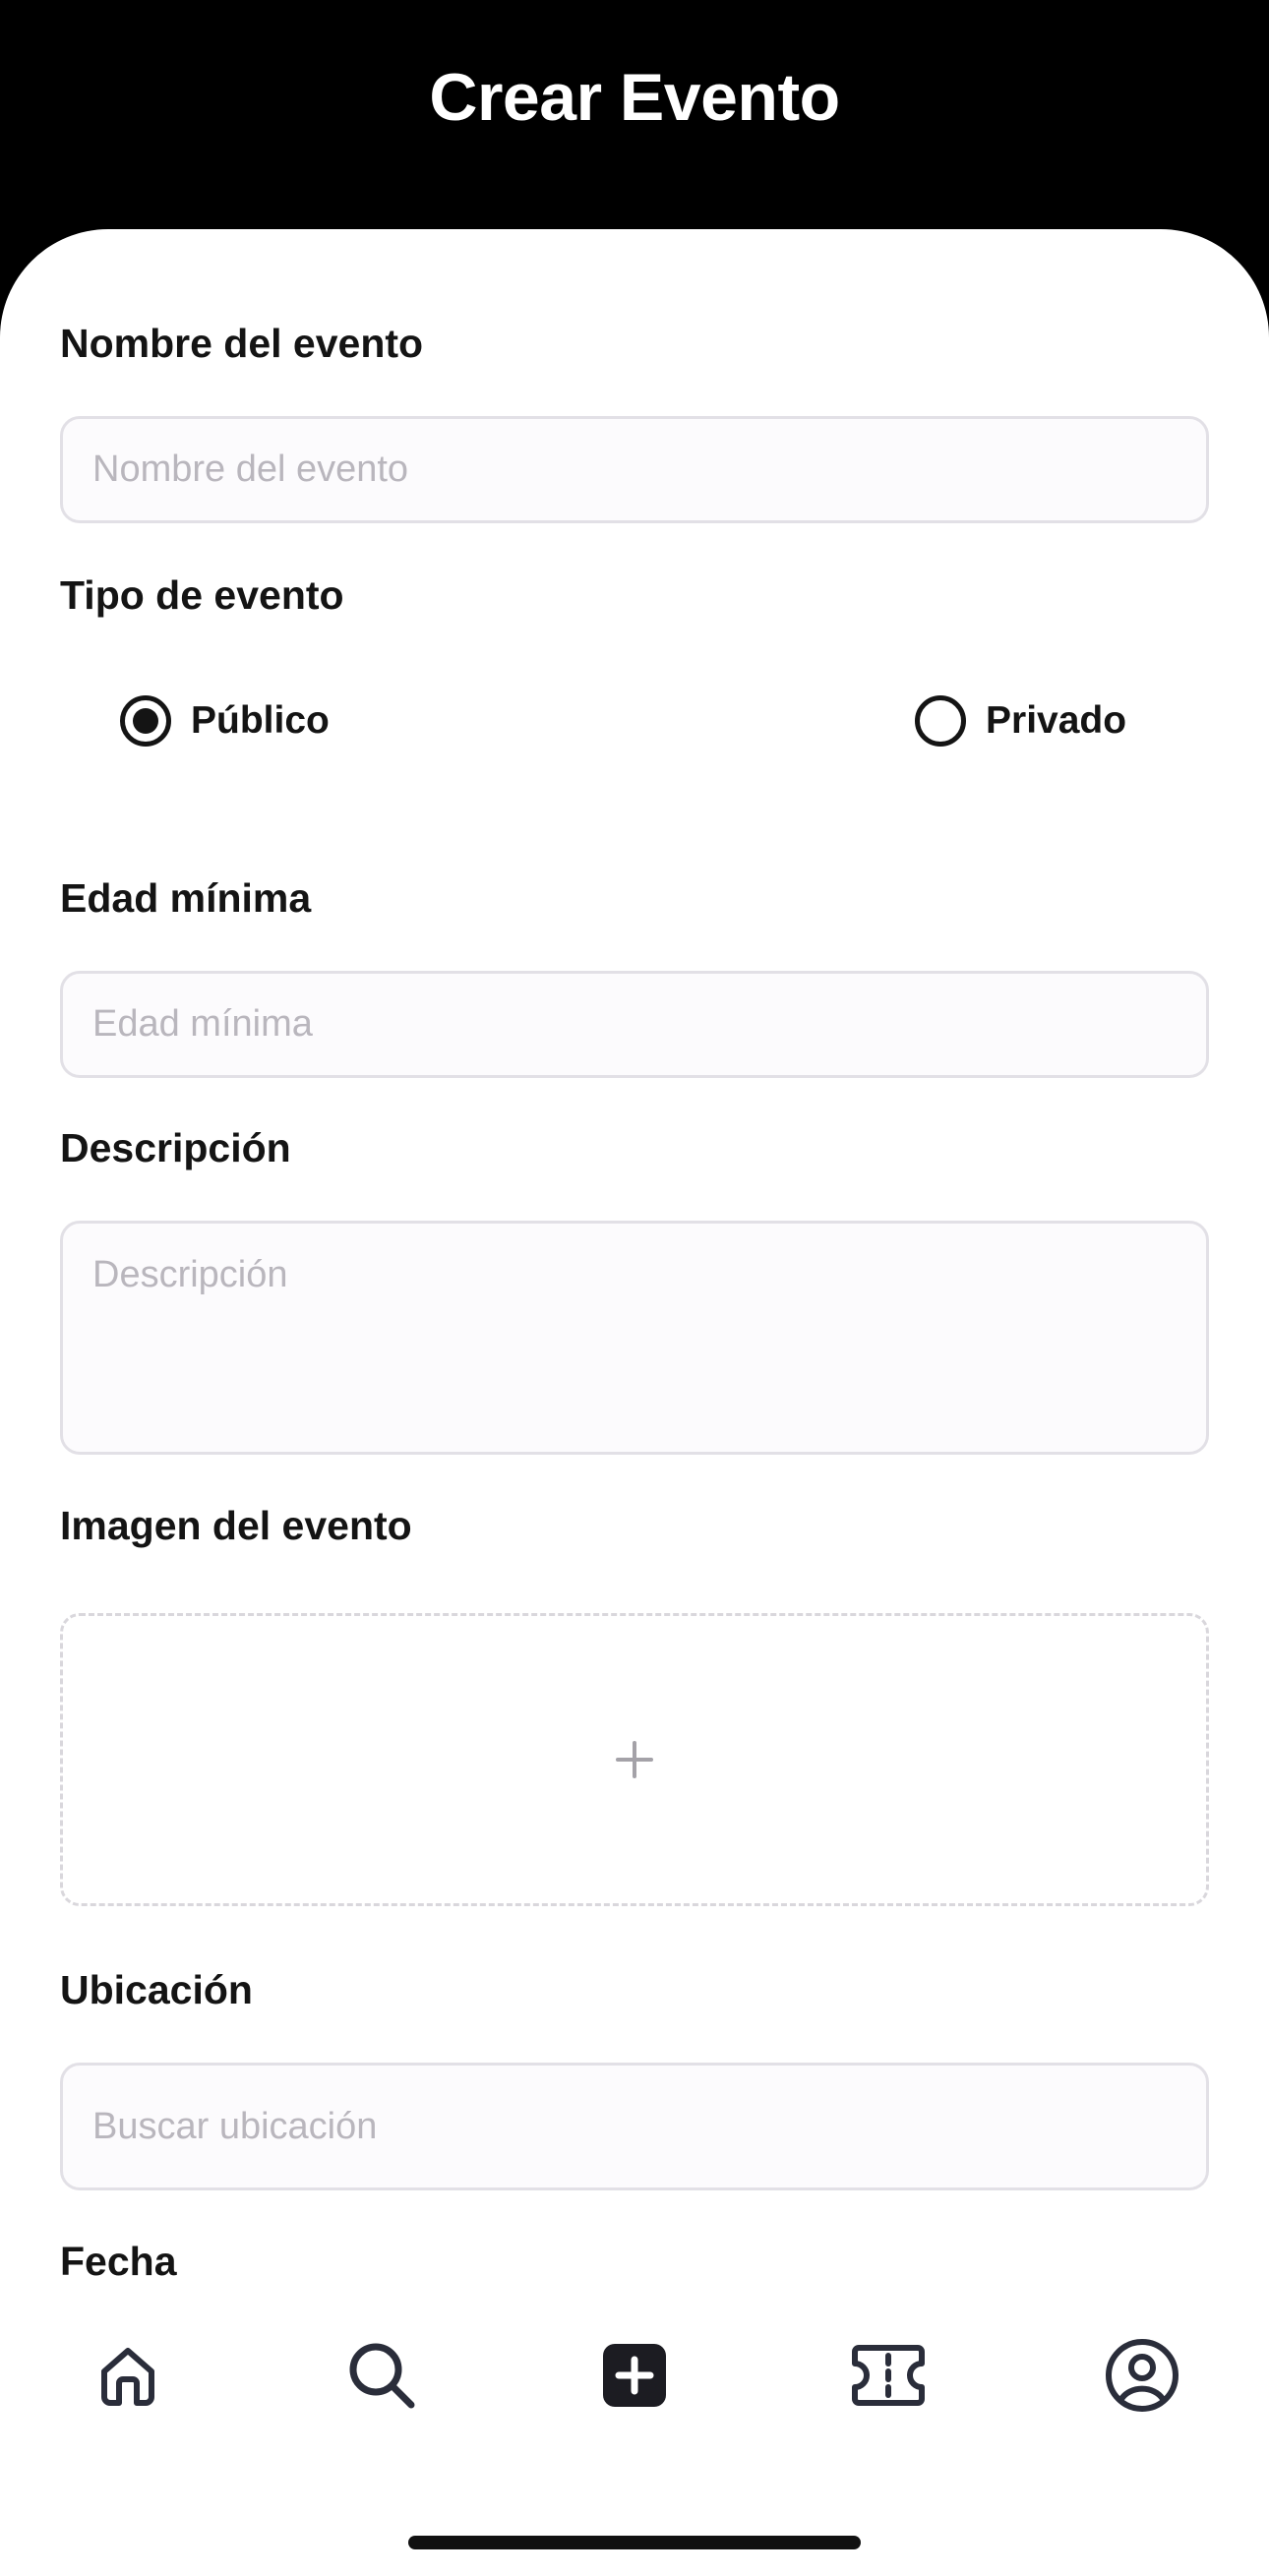  Describe the element at coordinates (634, 1024) in the screenshot. I see `min-age-input: Edad mínima` at that location.